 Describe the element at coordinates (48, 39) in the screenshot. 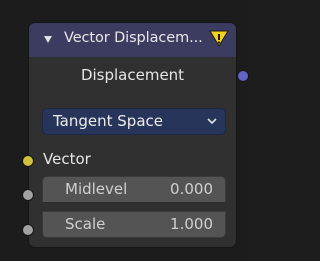

I see `triangle-down-icon` at that location.